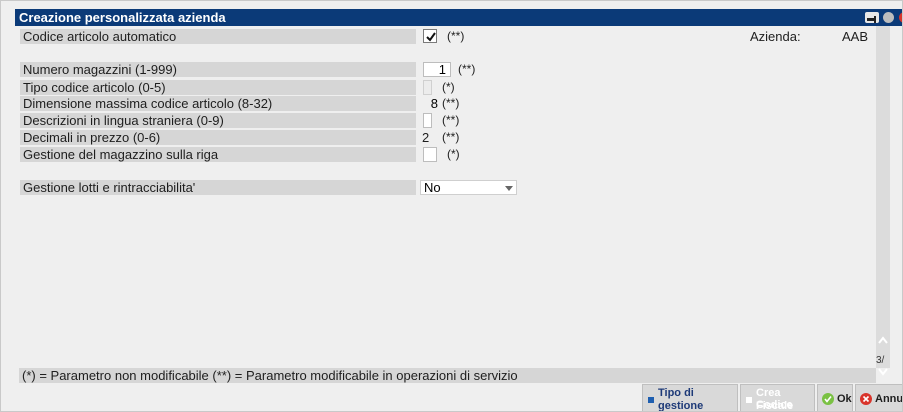 This screenshot has height=412, width=903. What do you see at coordinates (218, 36) in the screenshot?
I see `auto-code-label: Codice articolo automatico` at bounding box center [218, 36].